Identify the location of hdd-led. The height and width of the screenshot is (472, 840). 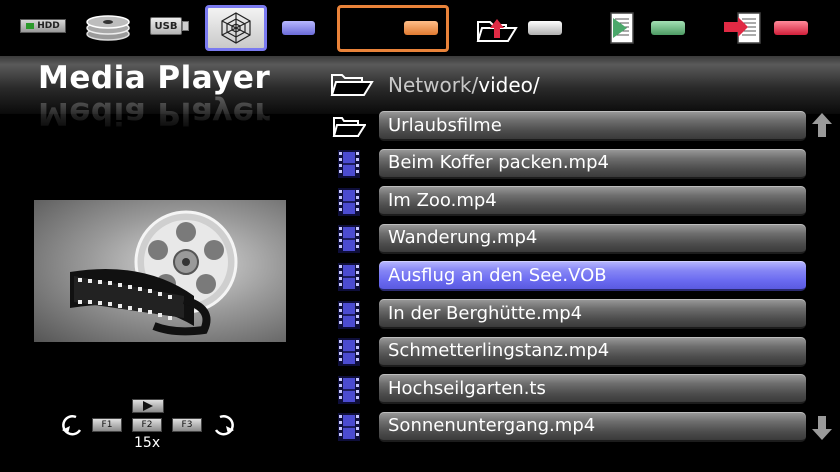
(30, 26).